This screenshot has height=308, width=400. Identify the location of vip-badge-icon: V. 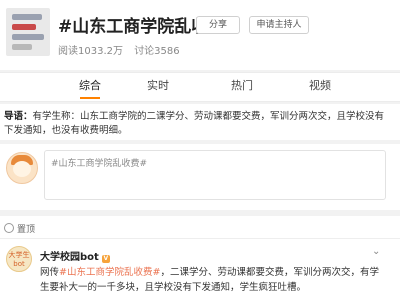
(105, 259).